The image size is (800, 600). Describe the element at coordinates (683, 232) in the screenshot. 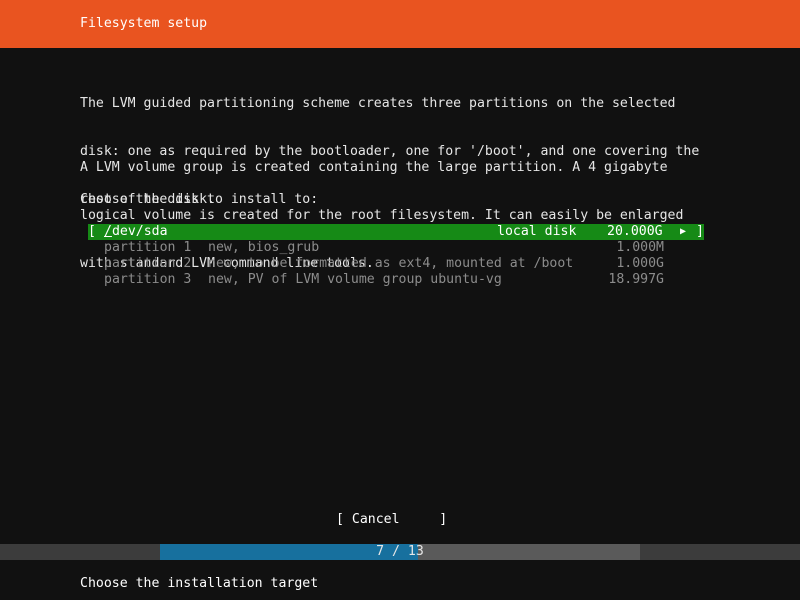

I see `expand-arrow-icon: ▶` at that location.